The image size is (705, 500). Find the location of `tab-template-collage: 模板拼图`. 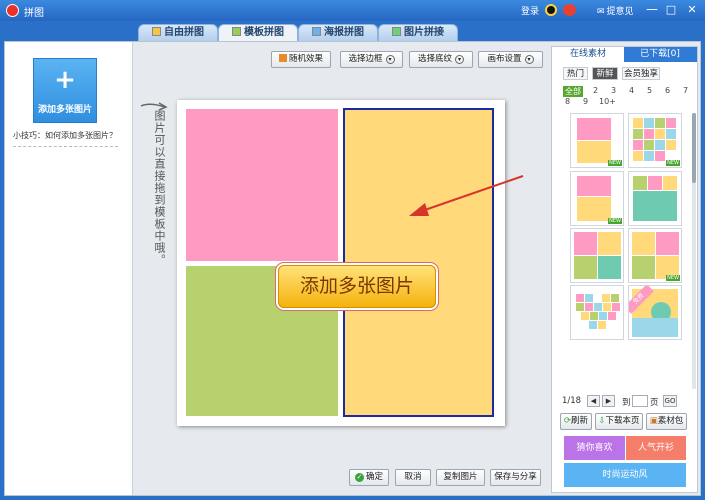

tab-template-collage: 模板拼图 is located at coordinates (258, 33).